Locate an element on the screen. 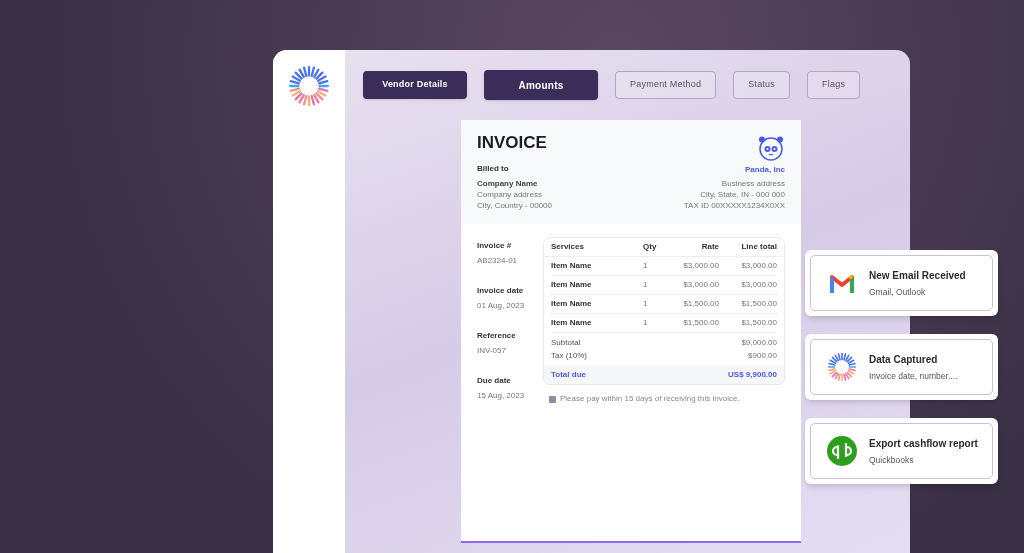  summary-value: $900.00 is located at coordinates (762, 355).